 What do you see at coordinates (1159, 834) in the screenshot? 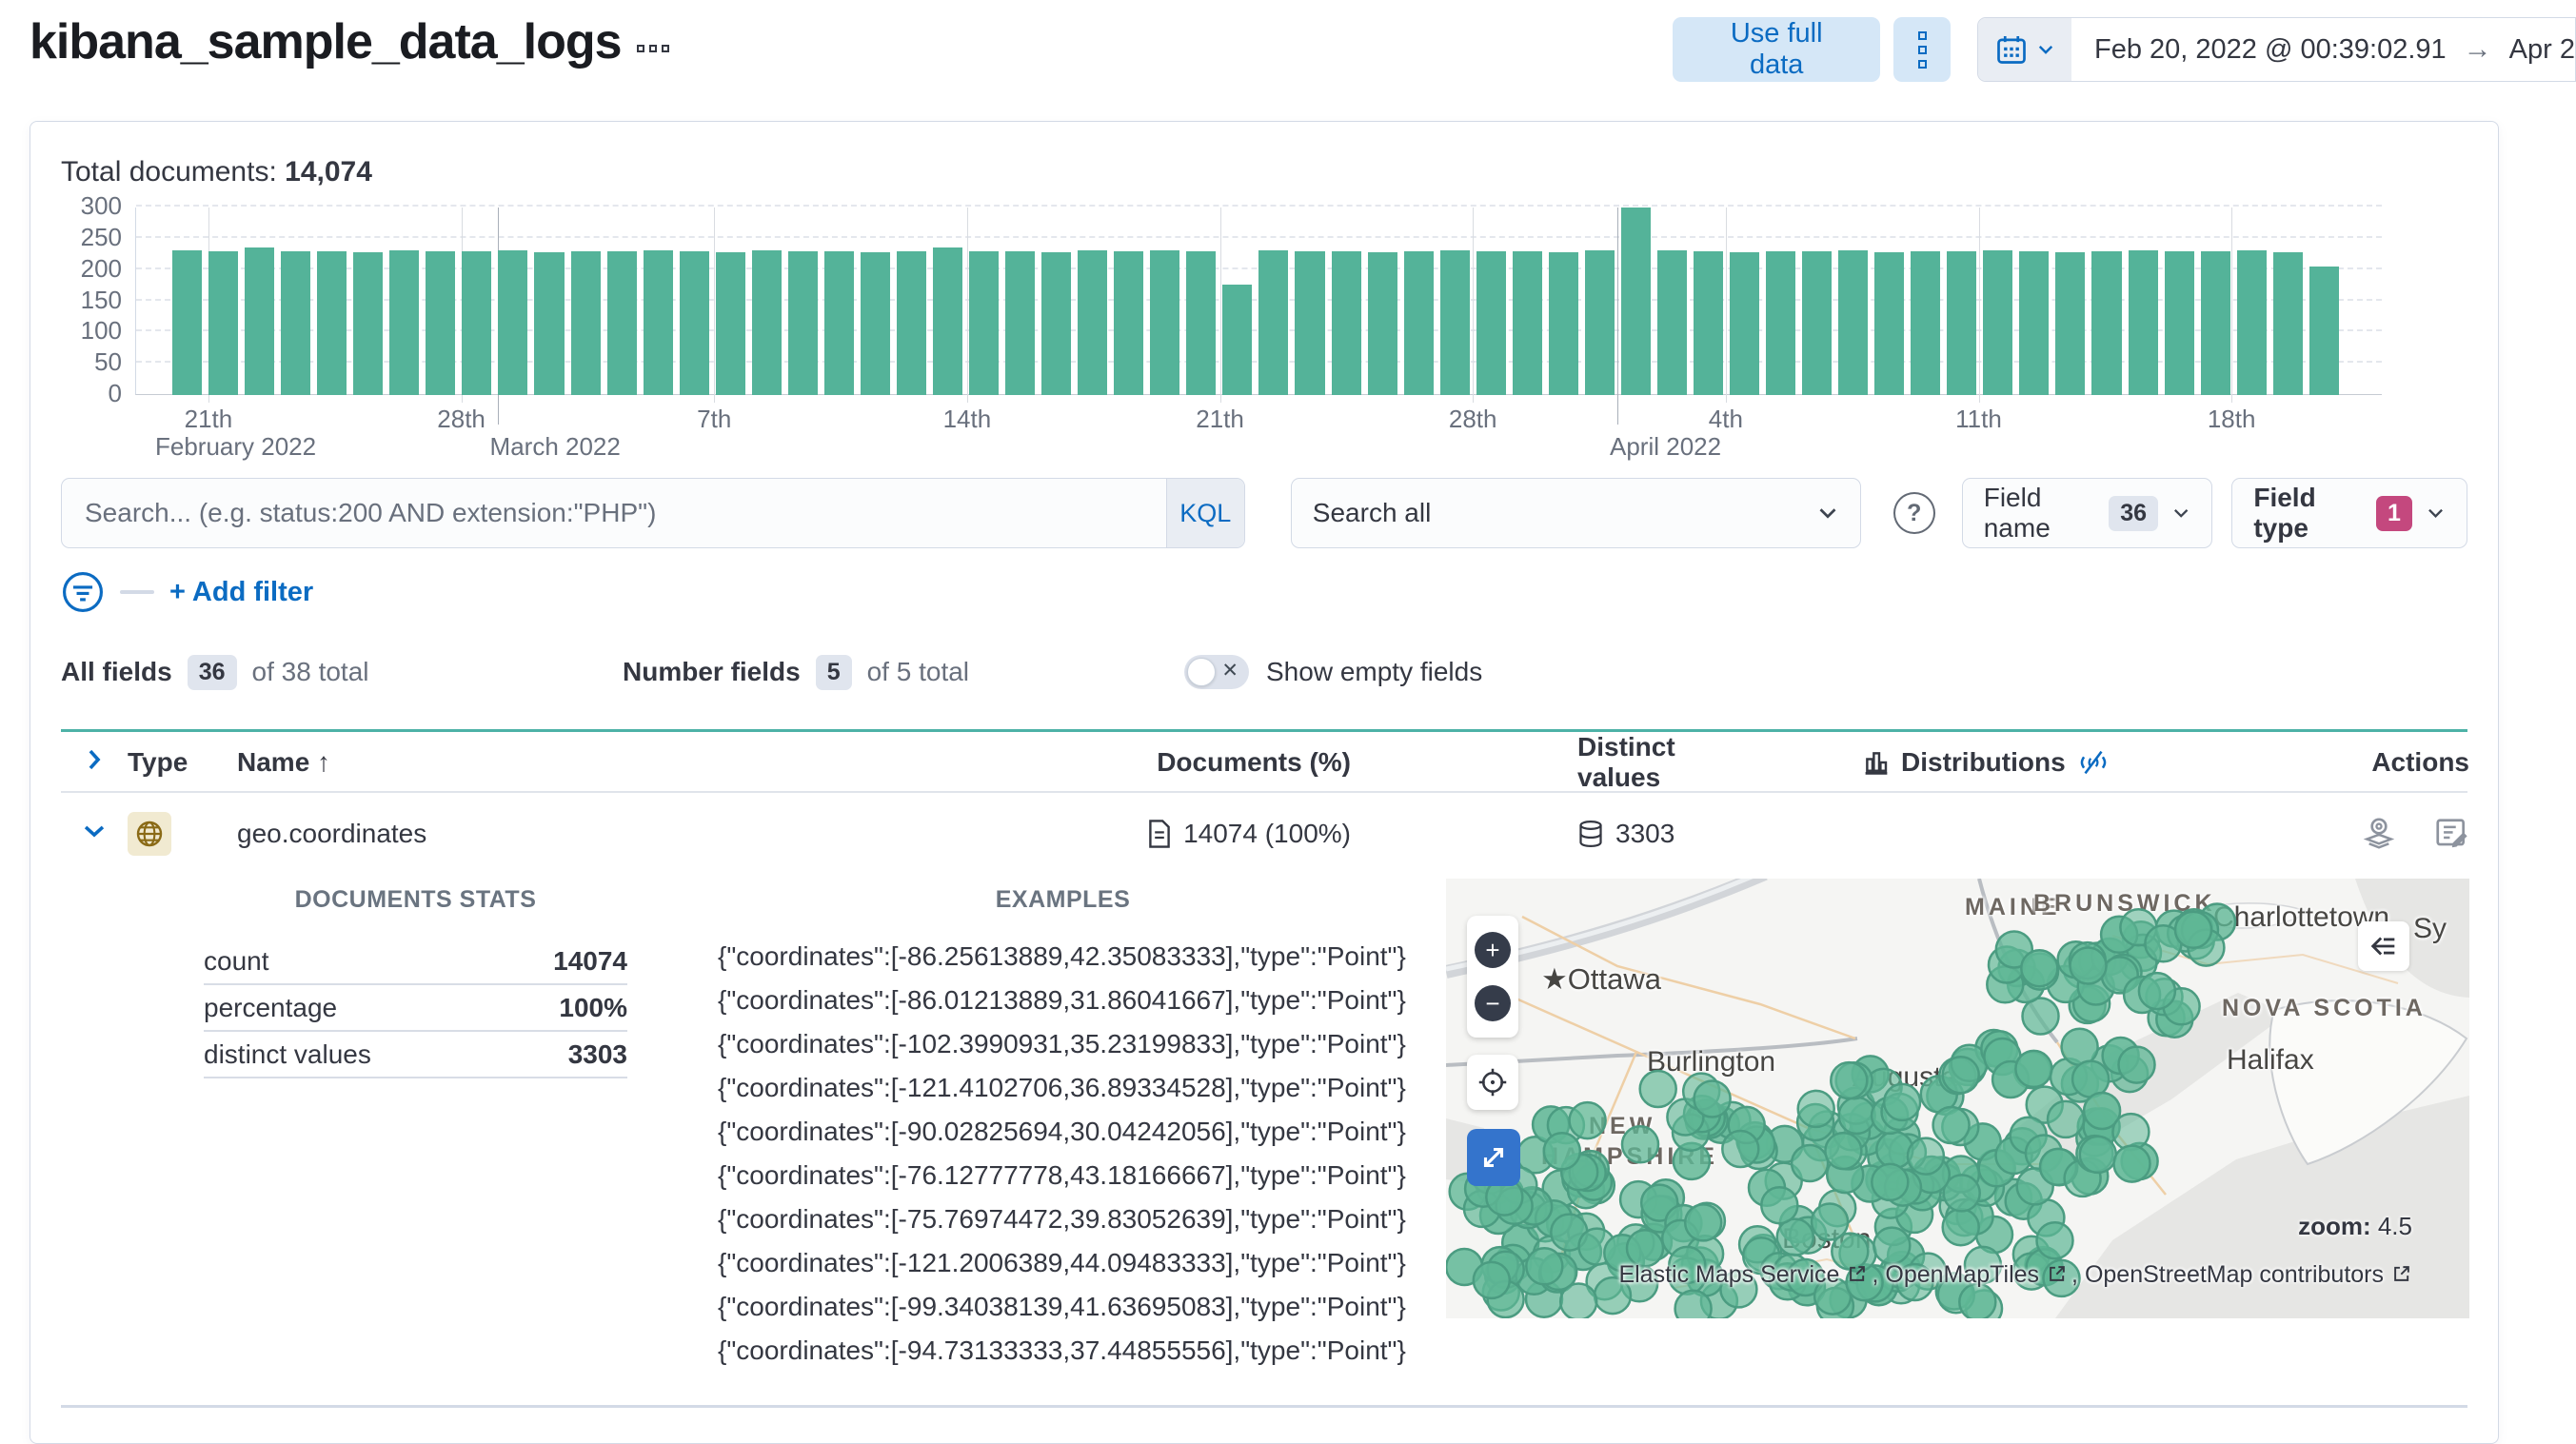
I see `document-icon` at bounding box center [1159, 834].